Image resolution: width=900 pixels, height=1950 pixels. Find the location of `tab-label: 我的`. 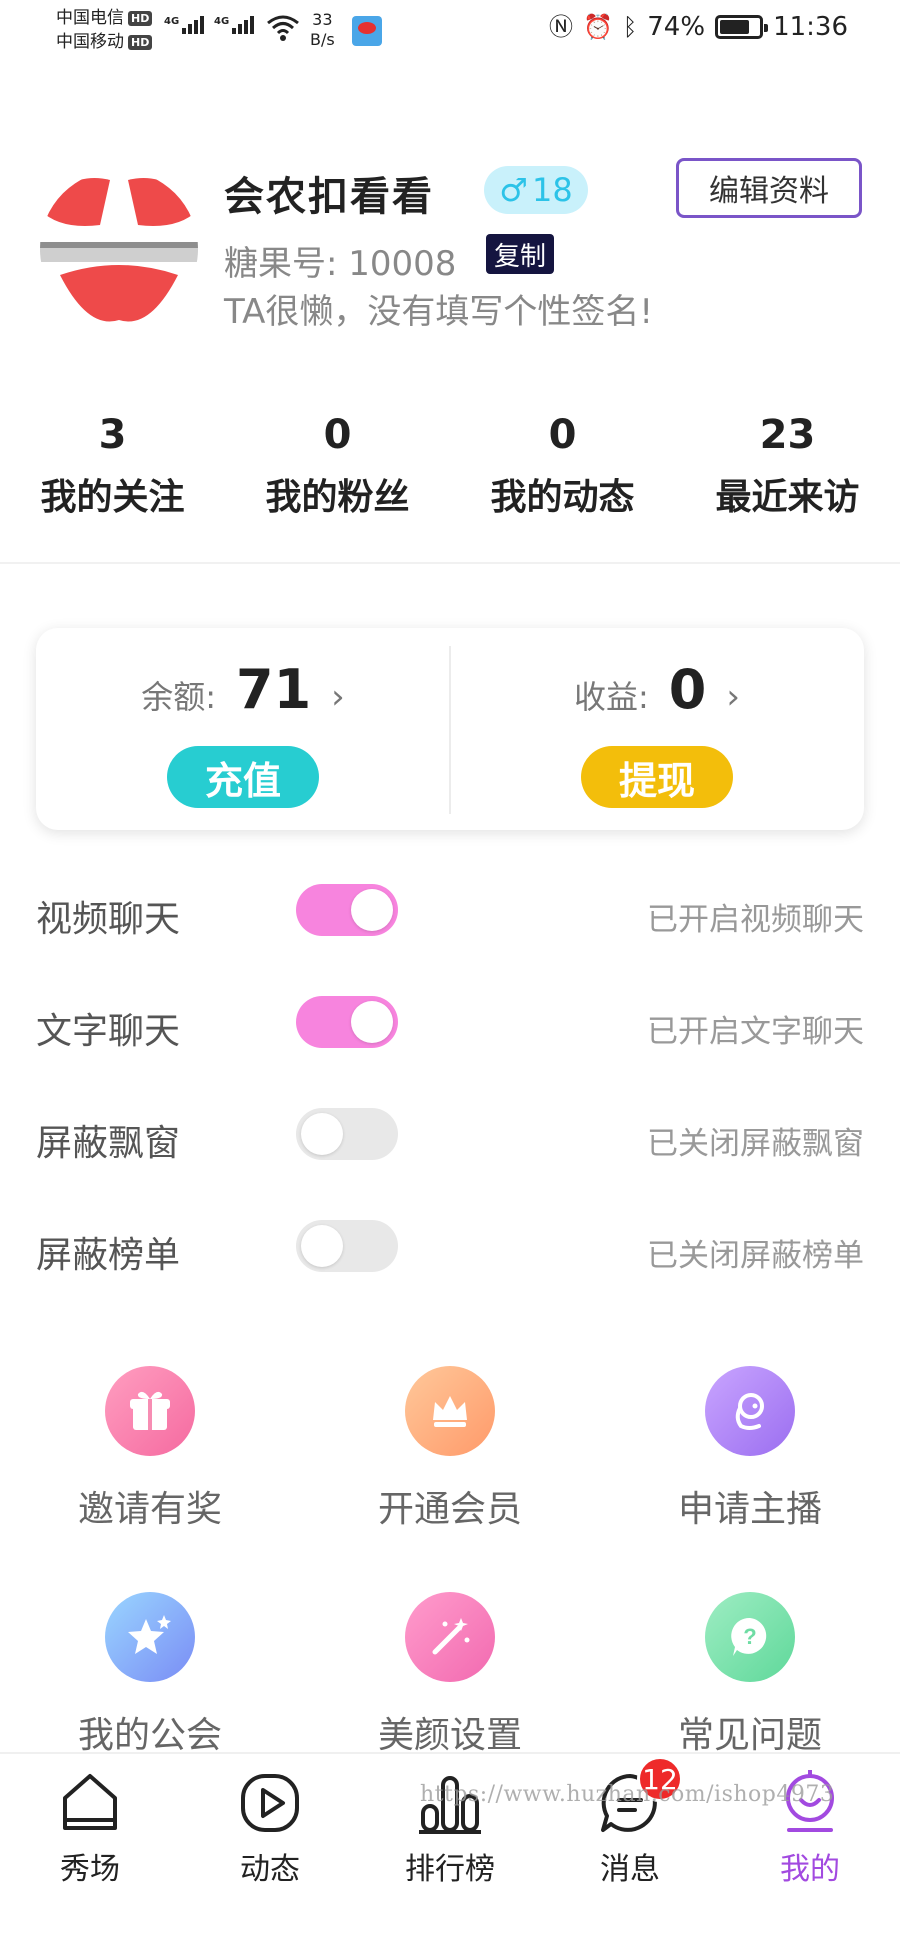

tab-label: 我的 is located at coordinates (810, 1869).